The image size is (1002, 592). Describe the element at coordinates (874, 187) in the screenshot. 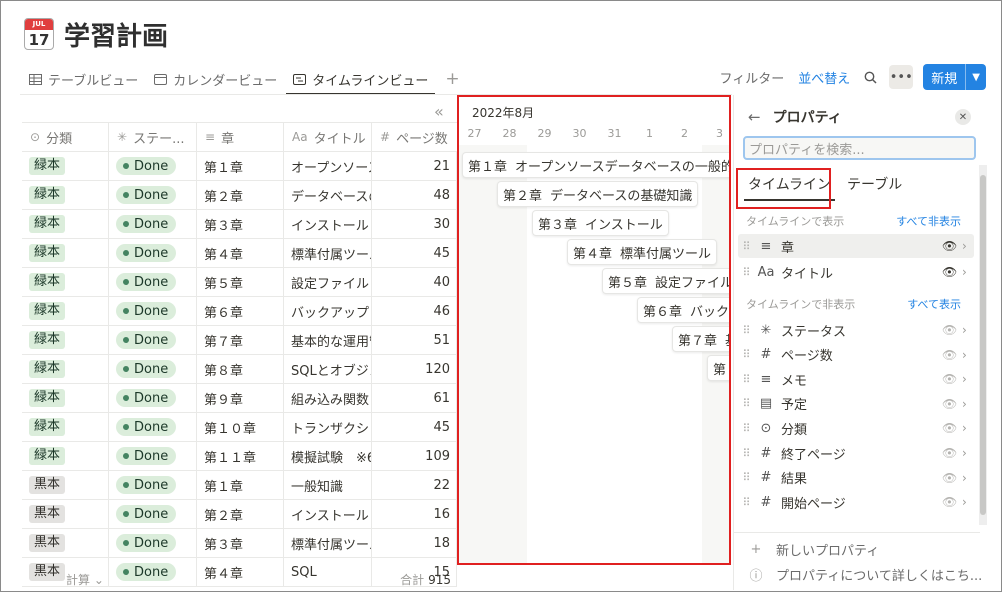

I see `tab-table: テーブル` at that location.